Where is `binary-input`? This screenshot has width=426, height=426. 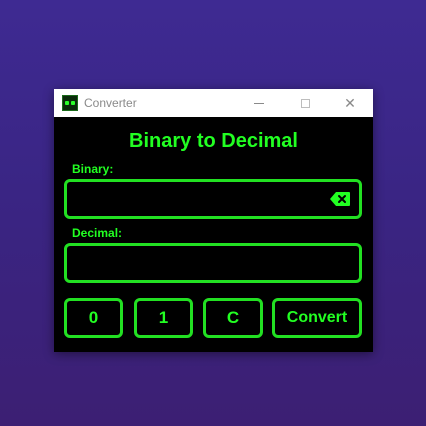
binary-input is located at coordinates (213, 199).